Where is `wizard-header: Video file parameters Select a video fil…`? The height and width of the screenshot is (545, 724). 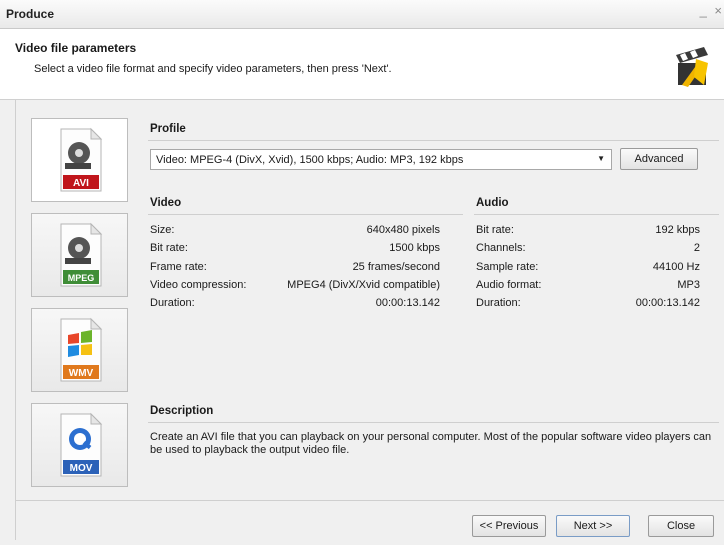 wizard-header: Video file parameters Select a video fil… is located at coordinates (362, 64).